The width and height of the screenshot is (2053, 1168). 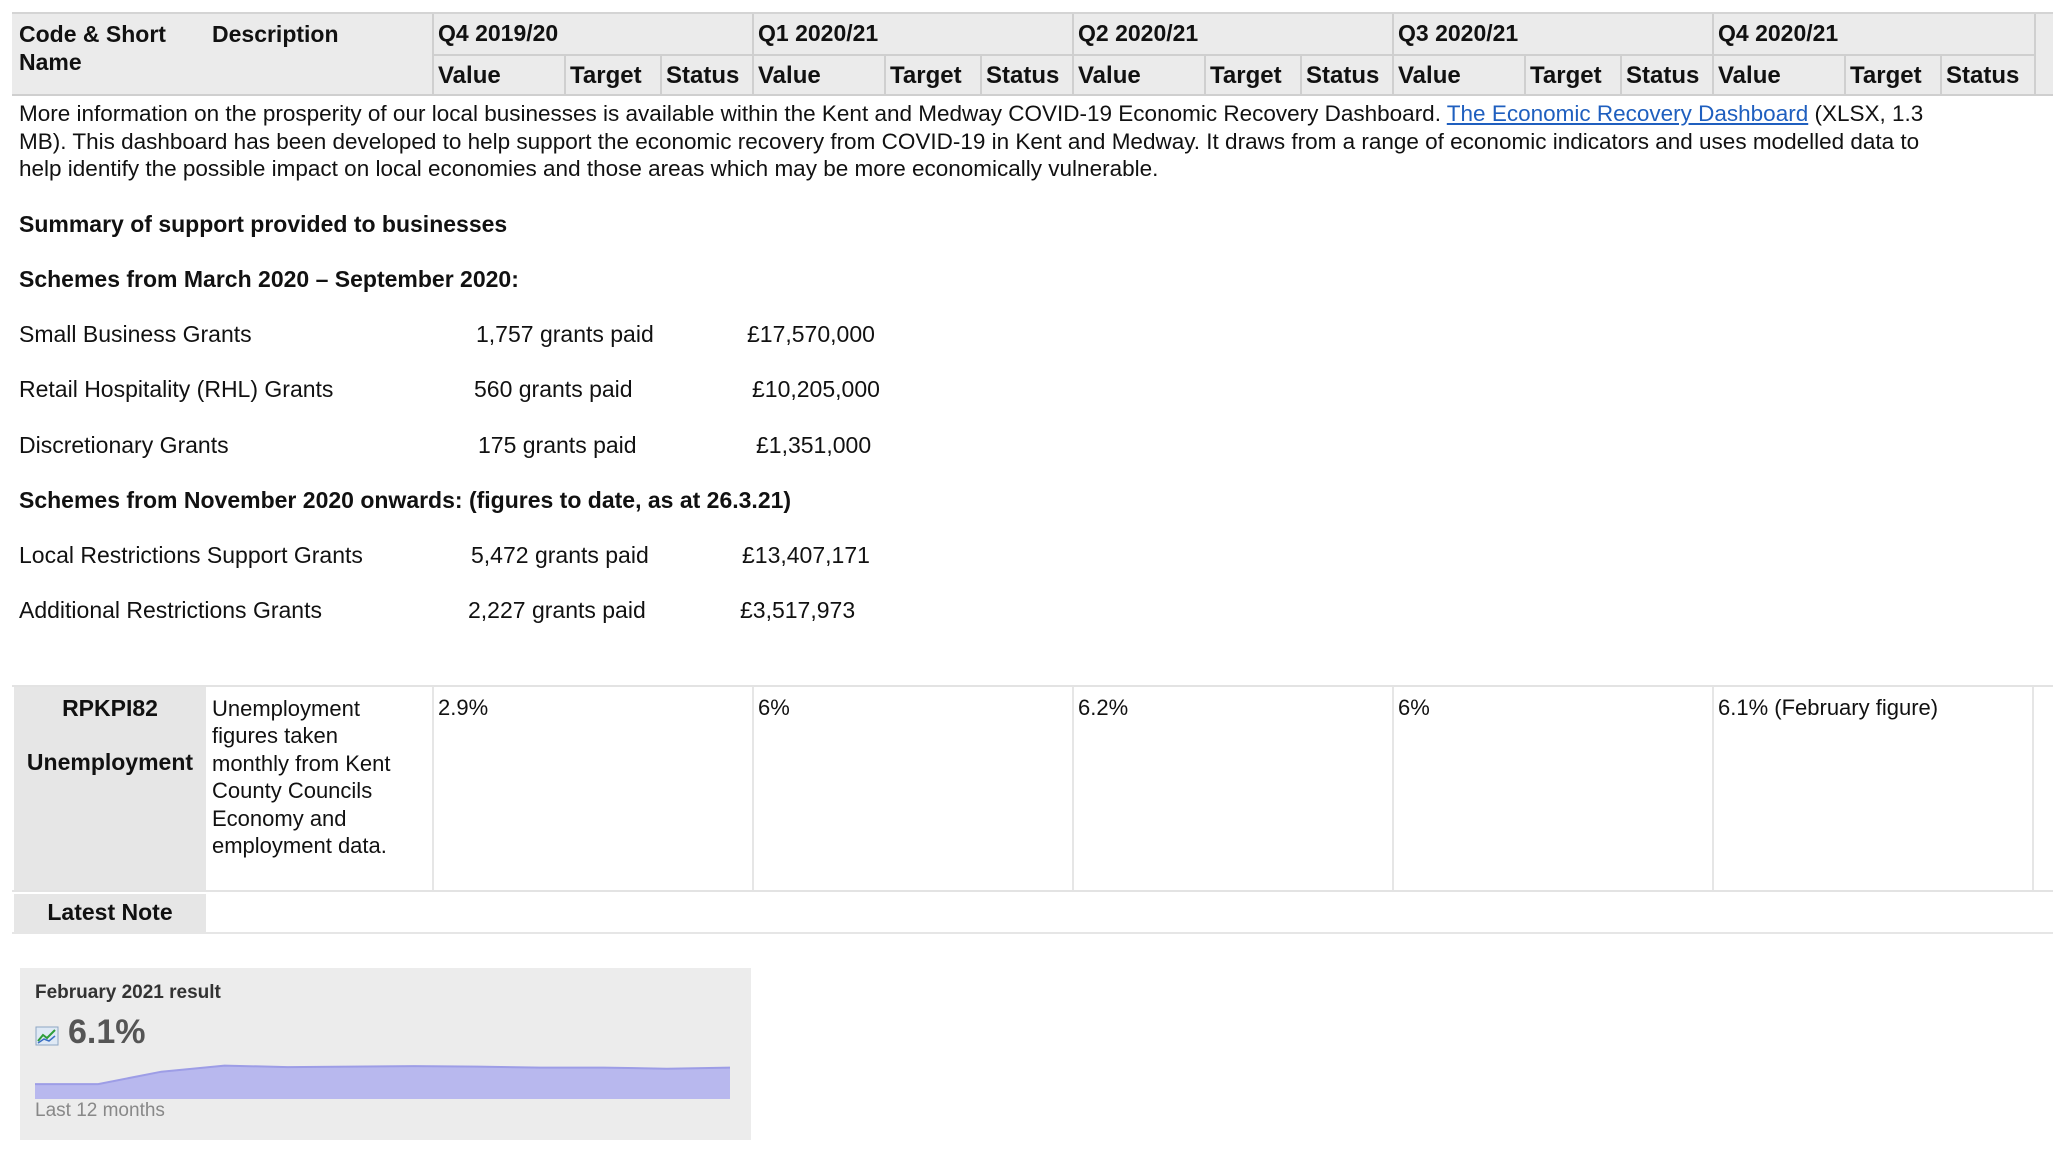 I want to click on scheme-count: 2,227 grants paid, so click(x=557, y=610).